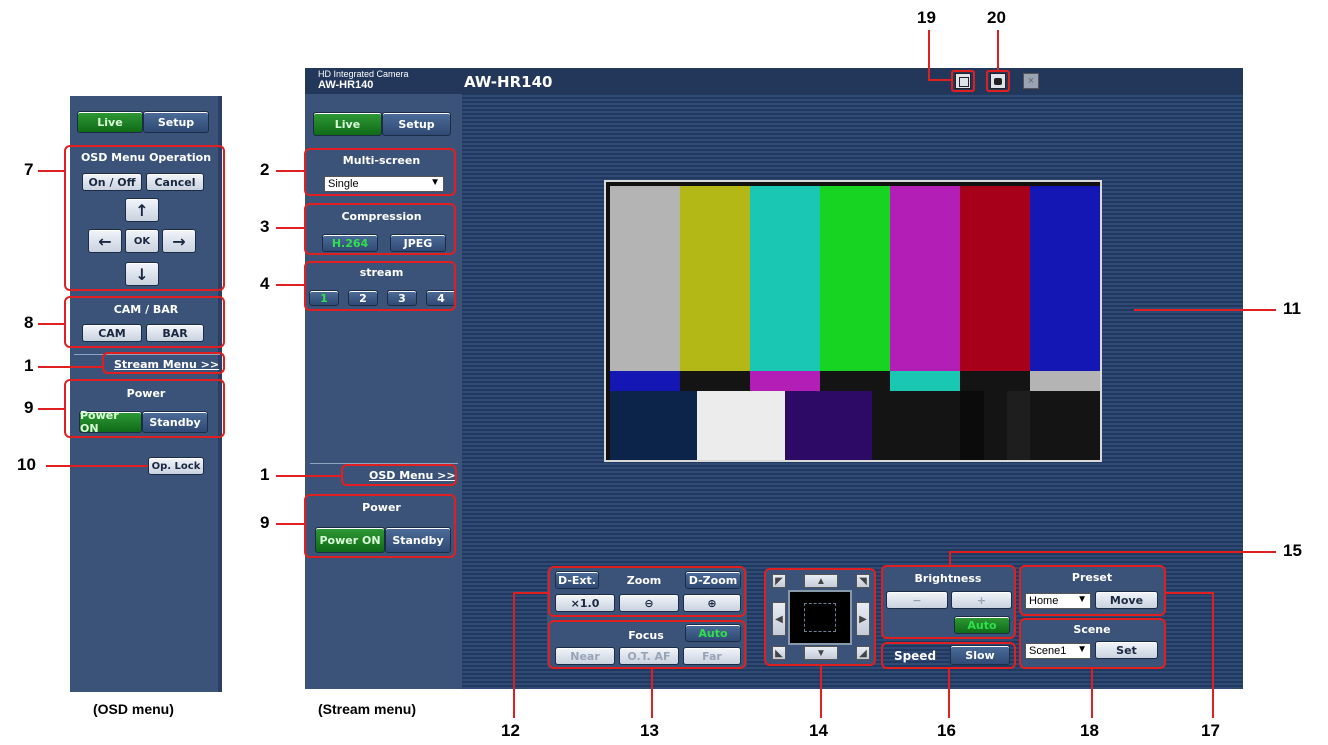 This screenshot has height=745, width=1328. Describe the element at coordinates (347, 124) in the screenshot. I see `live-tab-stream: Live` at that location.